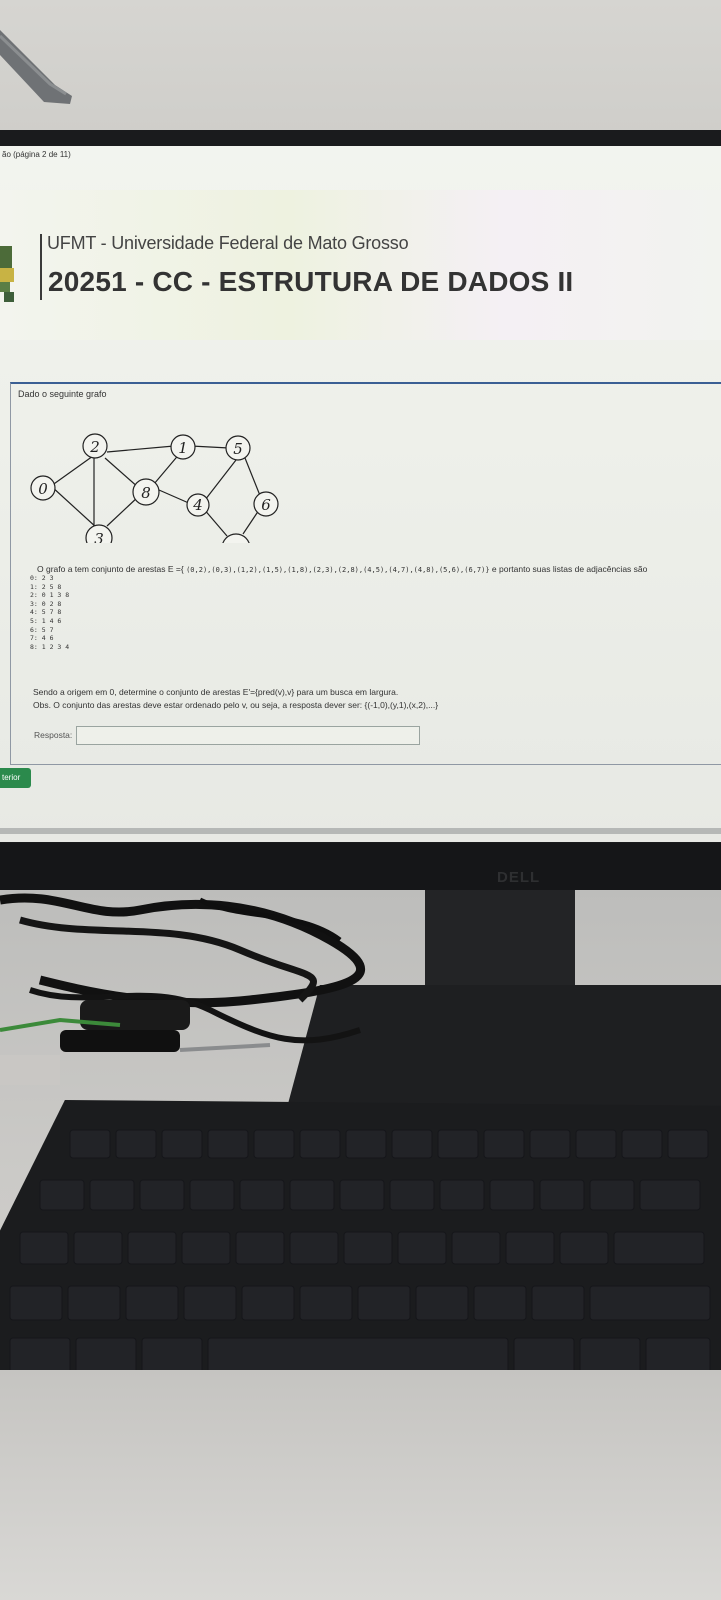  I want to click on node-label: 0, so click(43, 489).